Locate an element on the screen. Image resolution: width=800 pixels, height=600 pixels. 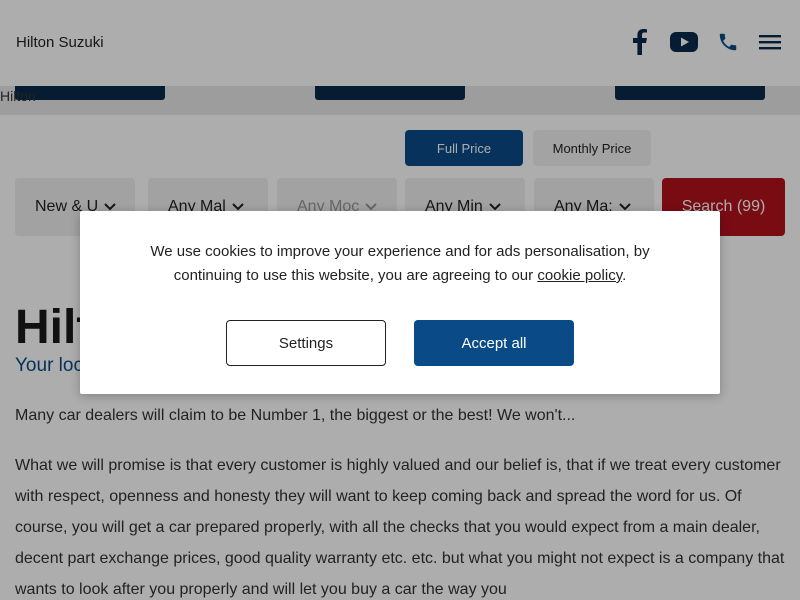
accept-all-button: Accept all is located at coordinates (494, 343).